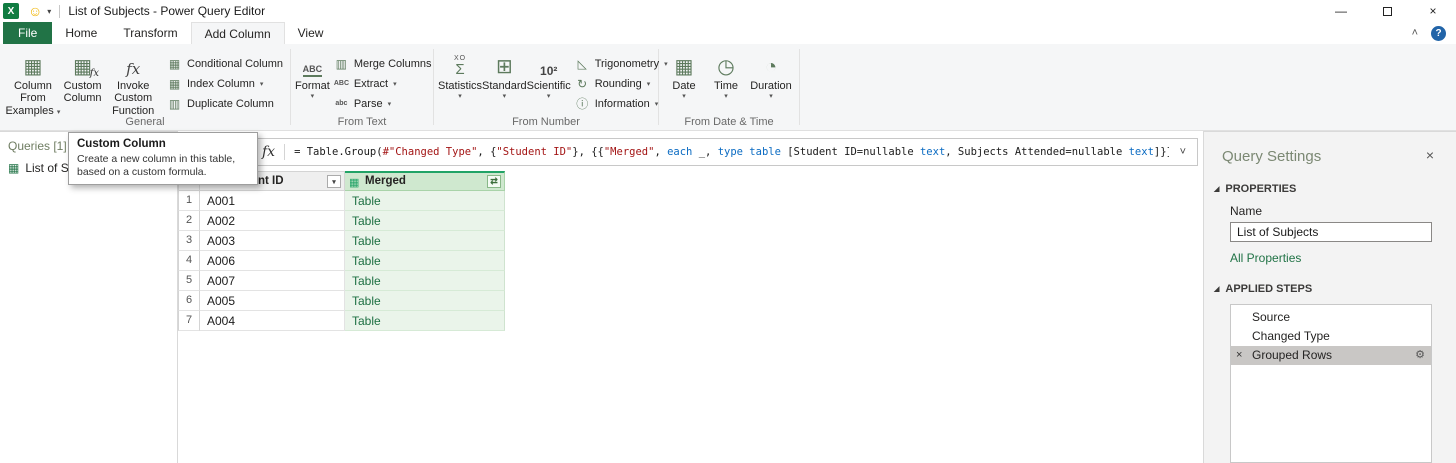 This screenshot has width=1456, height=463. What do you see at coordinates (354, 183) in the screenshot?
I see `table-type-icon: ▦` at bounding box center [354, 183].